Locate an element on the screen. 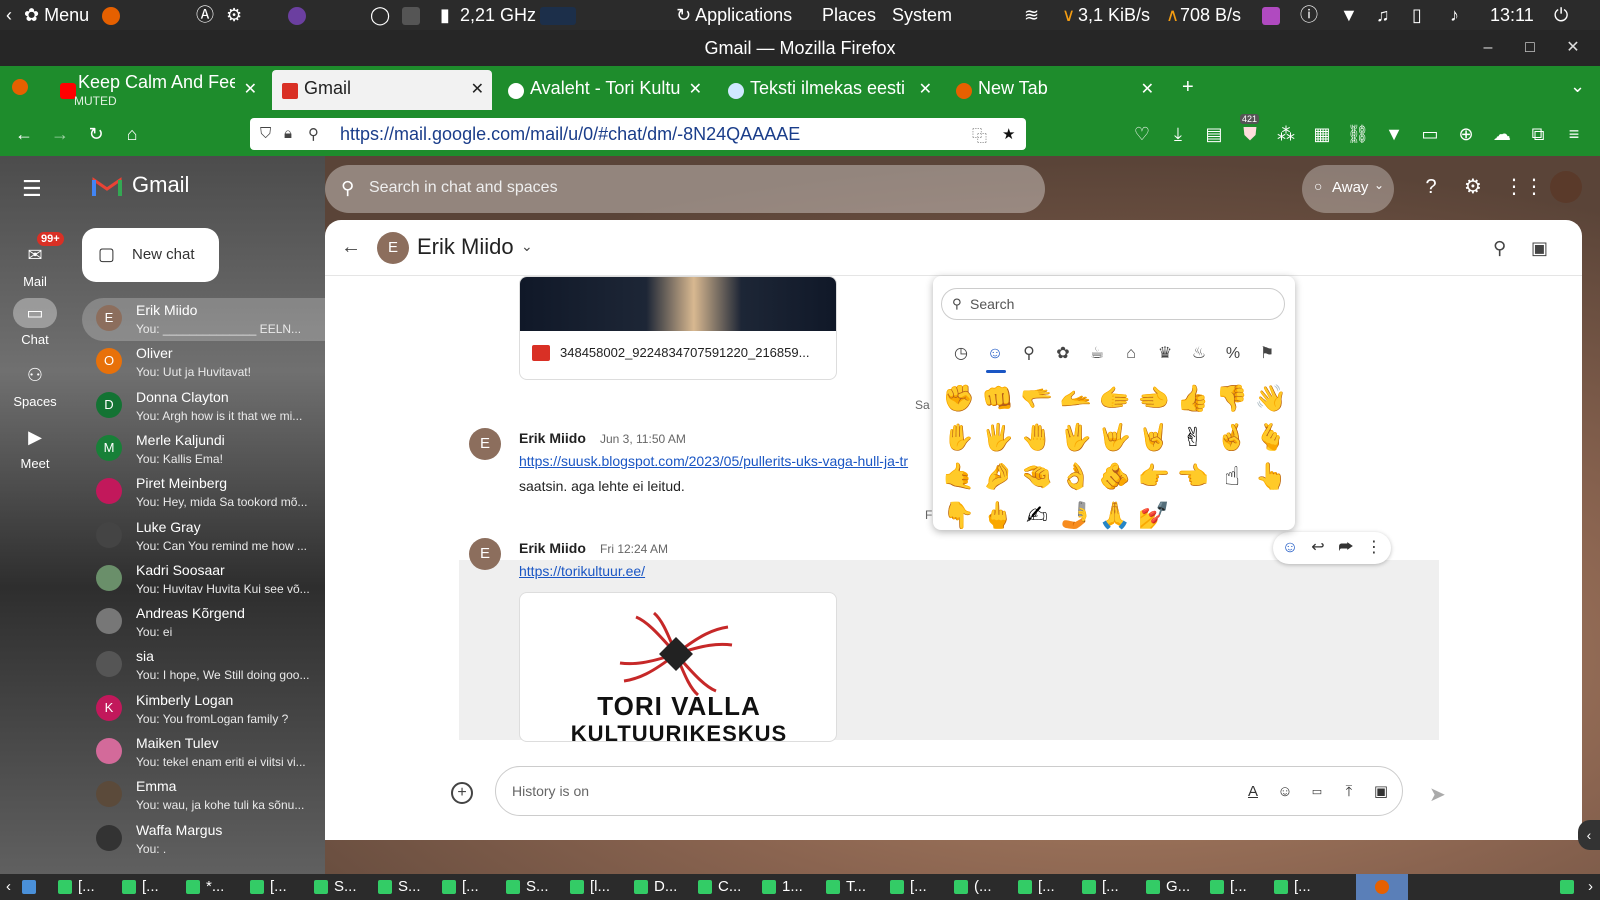  emoji-option: 🤟 is located at coordinates (1115, 437).